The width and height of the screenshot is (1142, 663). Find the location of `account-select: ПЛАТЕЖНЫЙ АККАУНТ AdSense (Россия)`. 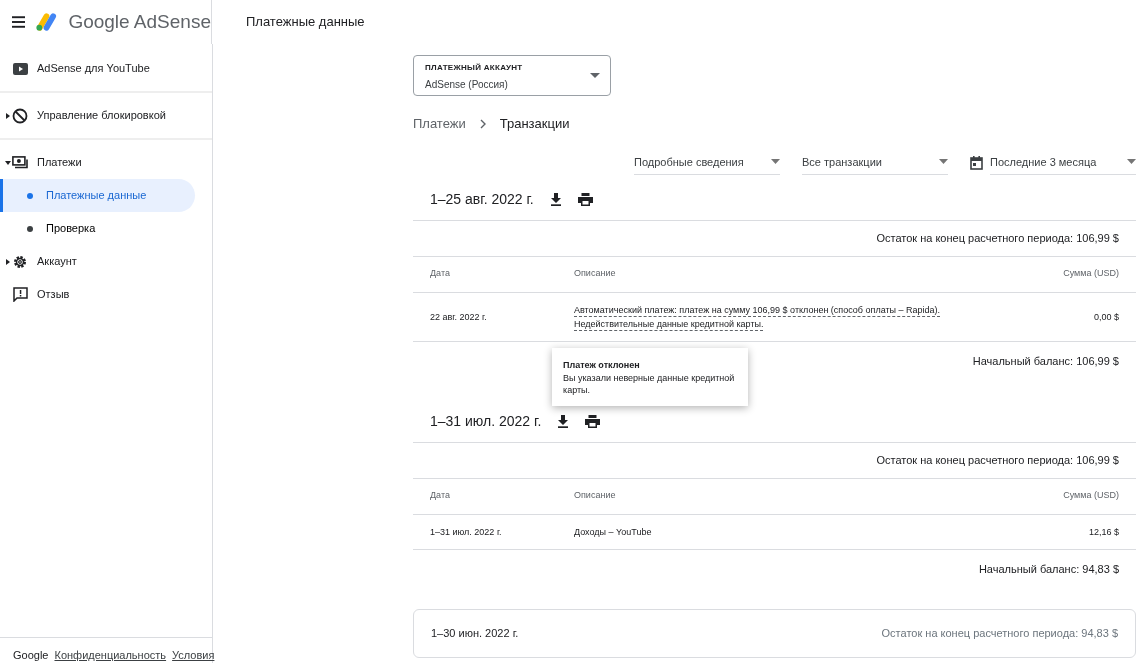

account-select: ПЛАТЕЖНЫЙ АККАУНТ AdSense (Россия) is located at coordinates (512, 75).